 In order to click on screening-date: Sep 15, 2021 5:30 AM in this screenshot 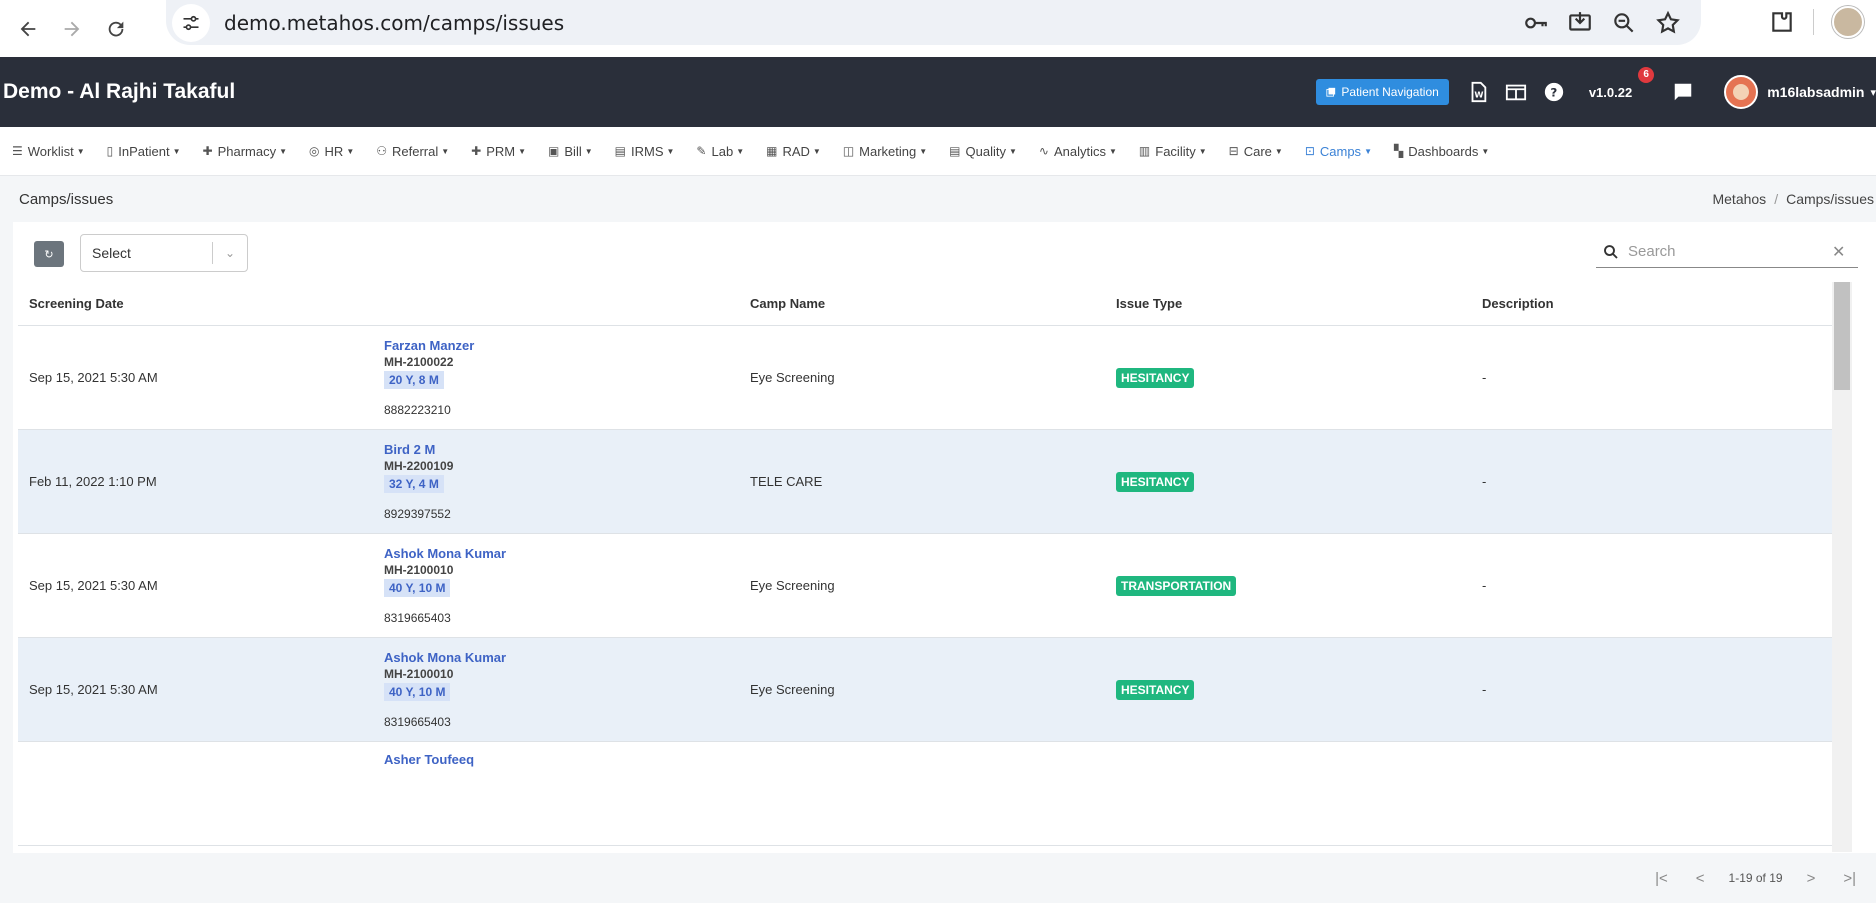, I will do `click(93, 377)`.